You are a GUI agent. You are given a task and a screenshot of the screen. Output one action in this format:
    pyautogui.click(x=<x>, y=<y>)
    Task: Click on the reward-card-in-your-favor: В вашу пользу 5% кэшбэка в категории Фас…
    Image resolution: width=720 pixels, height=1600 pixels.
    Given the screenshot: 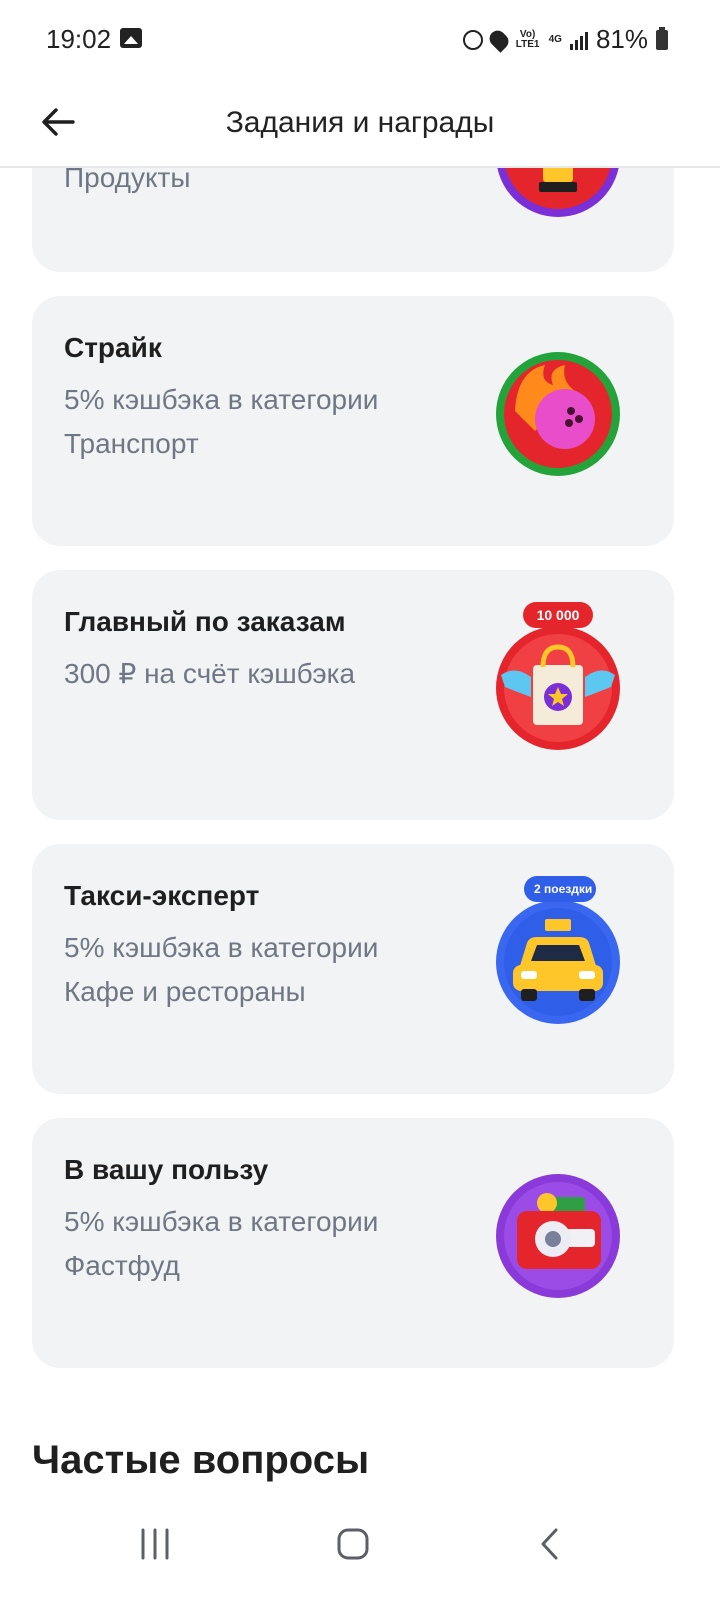 What is the action you would take?
    pyautogui.click(x=353, y=1243)
    